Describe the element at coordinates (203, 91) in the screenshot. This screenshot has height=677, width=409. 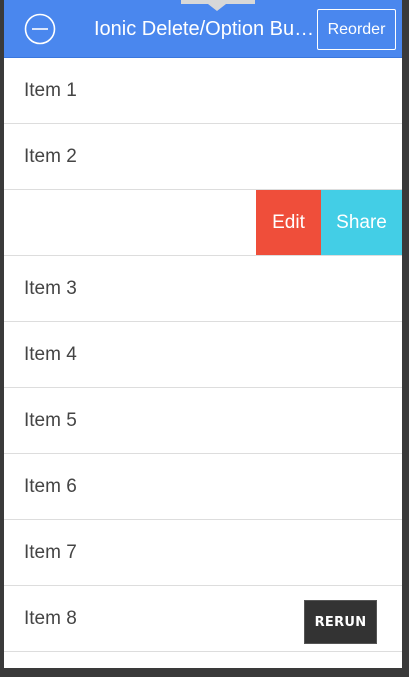
I see `list-item: Item 1` at that location.